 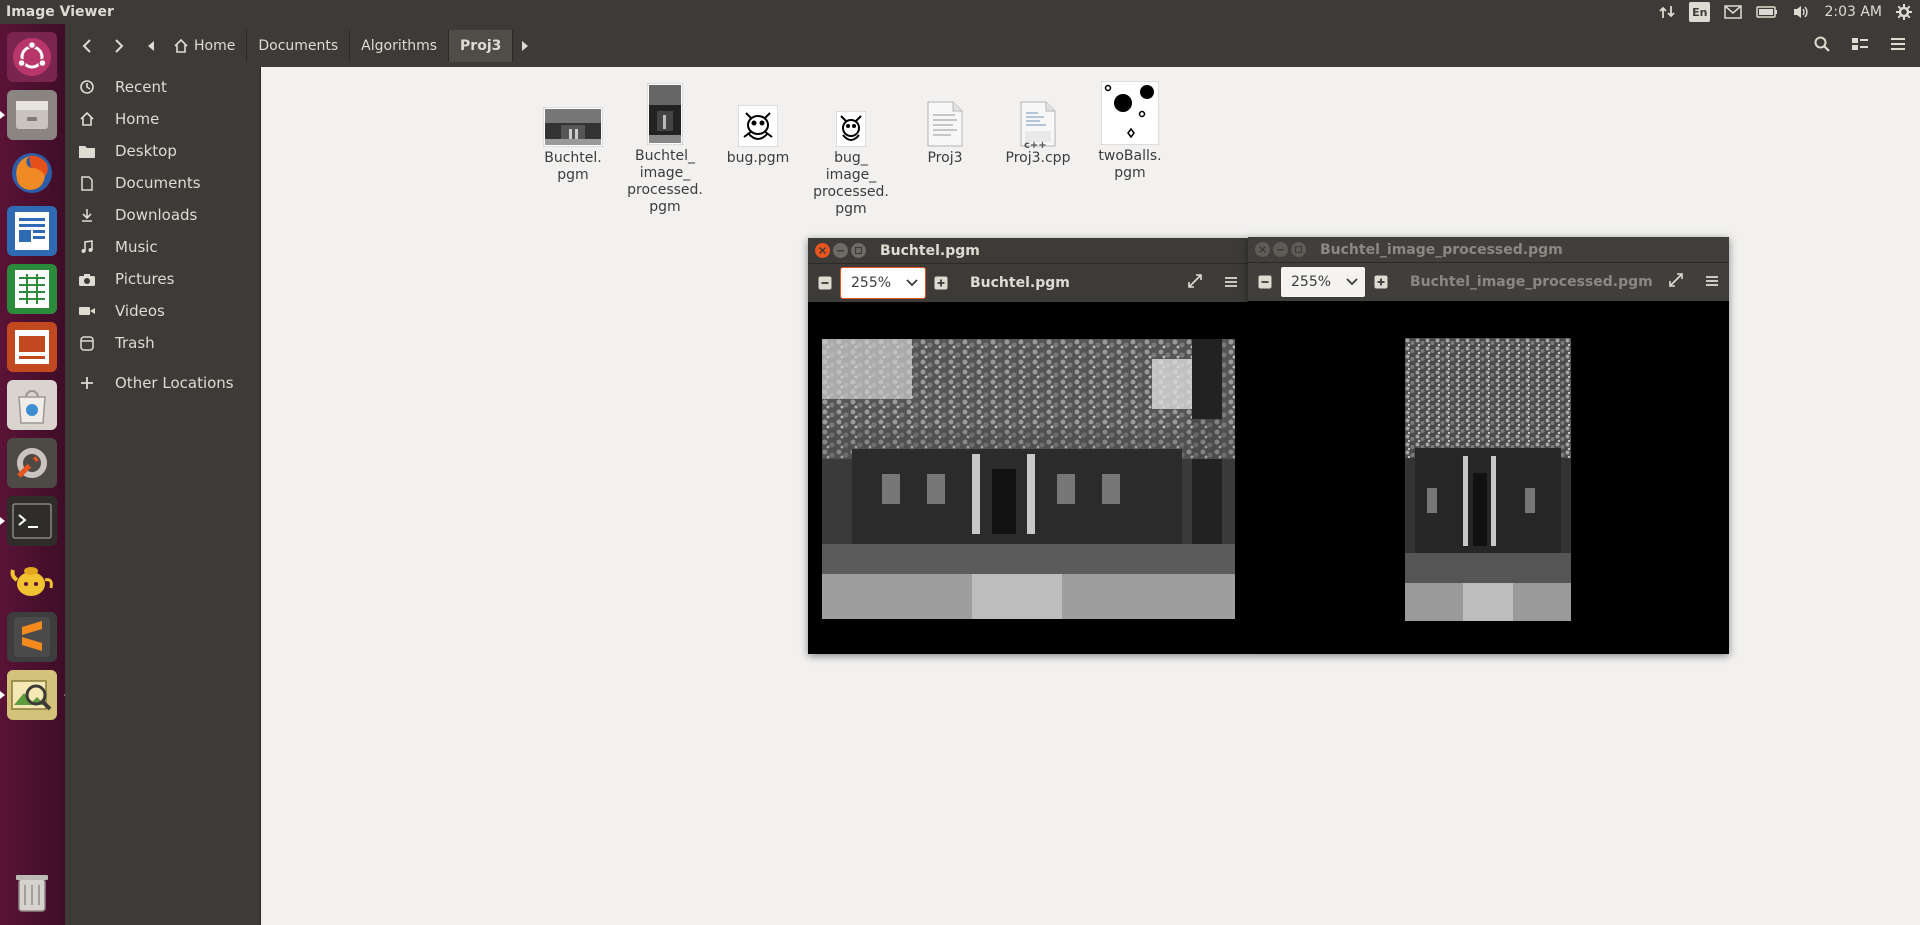 I want to click on breadcrumb-scroll-right, so click(x=524, y=46).